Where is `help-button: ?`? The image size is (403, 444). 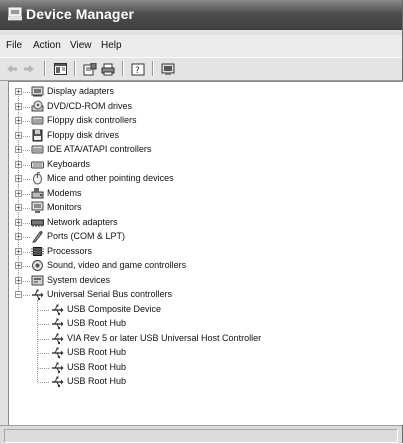 help-button: ? is located at coordinates (138, 69).